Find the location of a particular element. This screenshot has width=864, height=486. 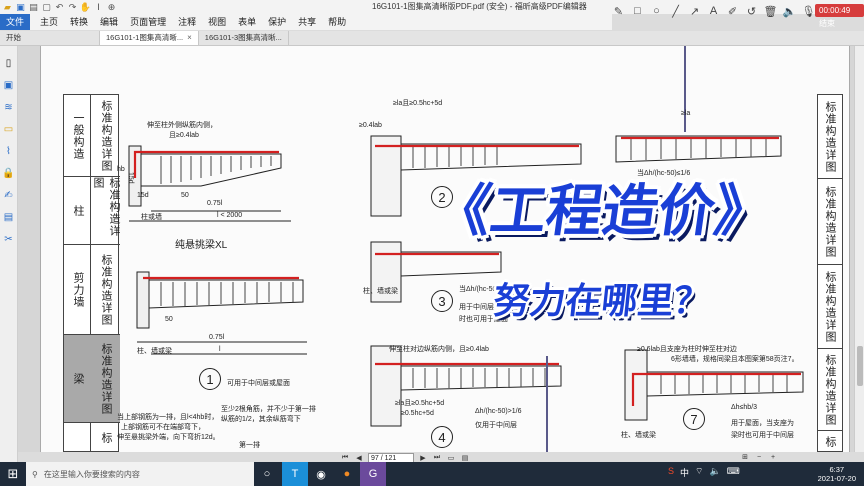

note-text: 伸至柱外侧纵筋内侧， is located at coordinates (182, 125).